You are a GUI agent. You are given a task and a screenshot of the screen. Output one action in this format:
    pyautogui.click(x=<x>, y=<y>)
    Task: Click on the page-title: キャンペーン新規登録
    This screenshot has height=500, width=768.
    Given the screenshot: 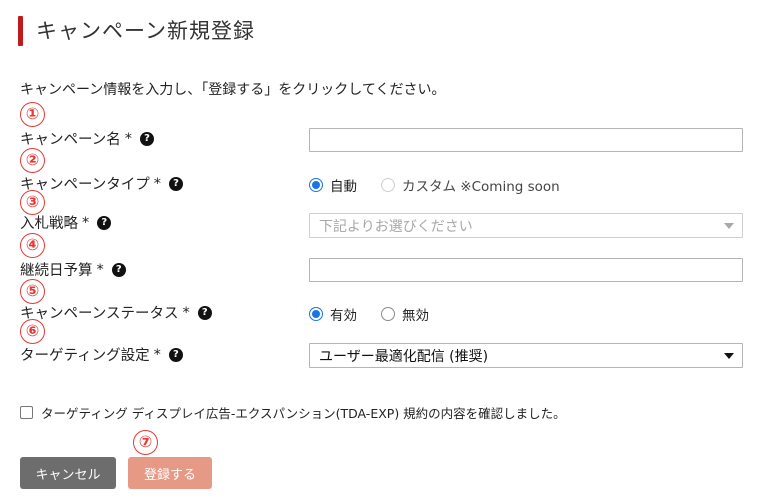 What is the action you would take?
    pyautogui.click(x=145, y=31)
    